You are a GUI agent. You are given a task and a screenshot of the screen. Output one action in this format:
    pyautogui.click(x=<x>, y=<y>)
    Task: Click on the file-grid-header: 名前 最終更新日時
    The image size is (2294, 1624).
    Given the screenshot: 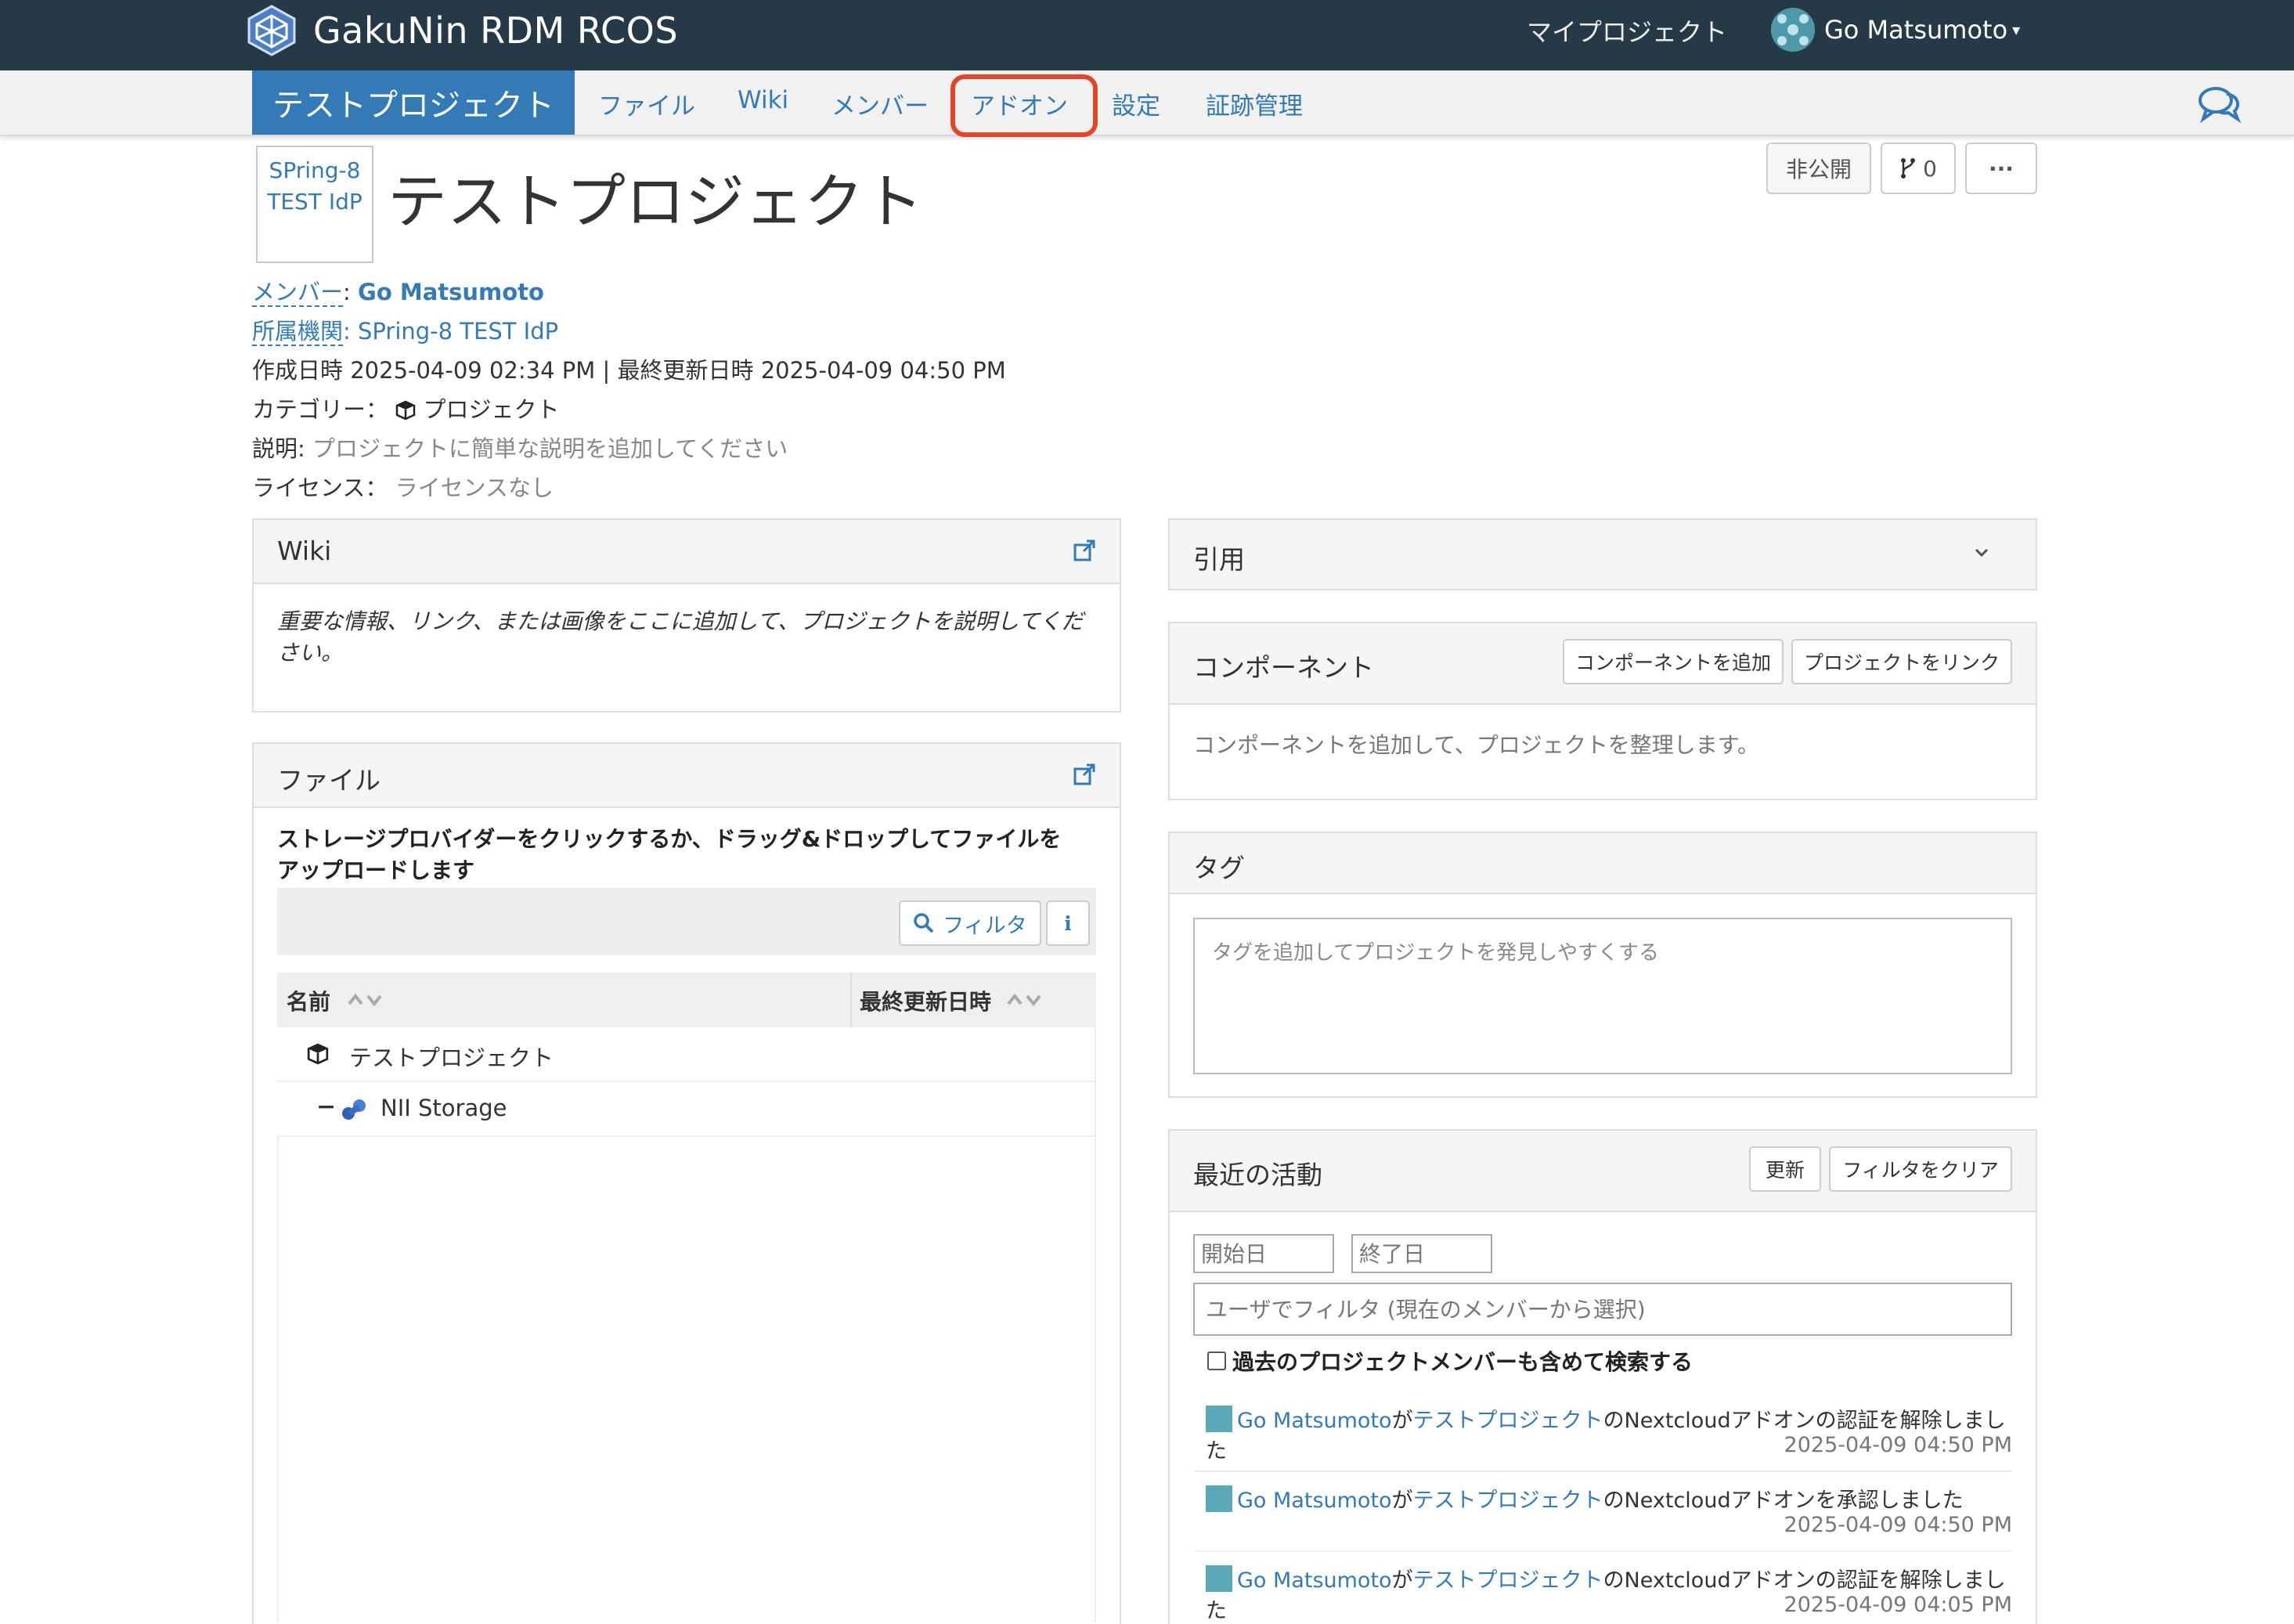 What is the action you would take?
    pyautogui.click(x=686, y=1000)
    